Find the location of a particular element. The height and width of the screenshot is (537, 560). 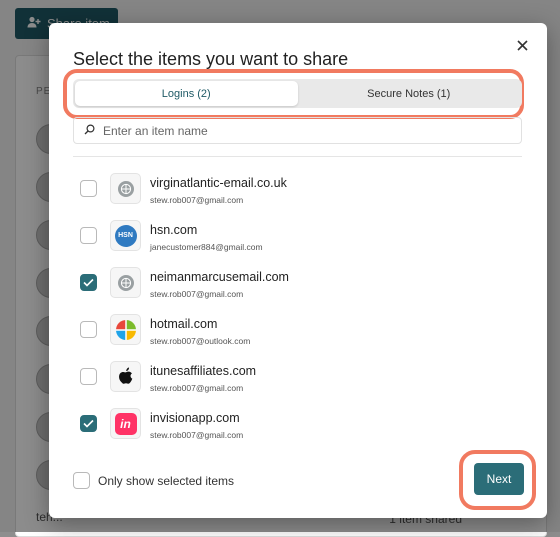

divider is located at coordinates (297, 156).